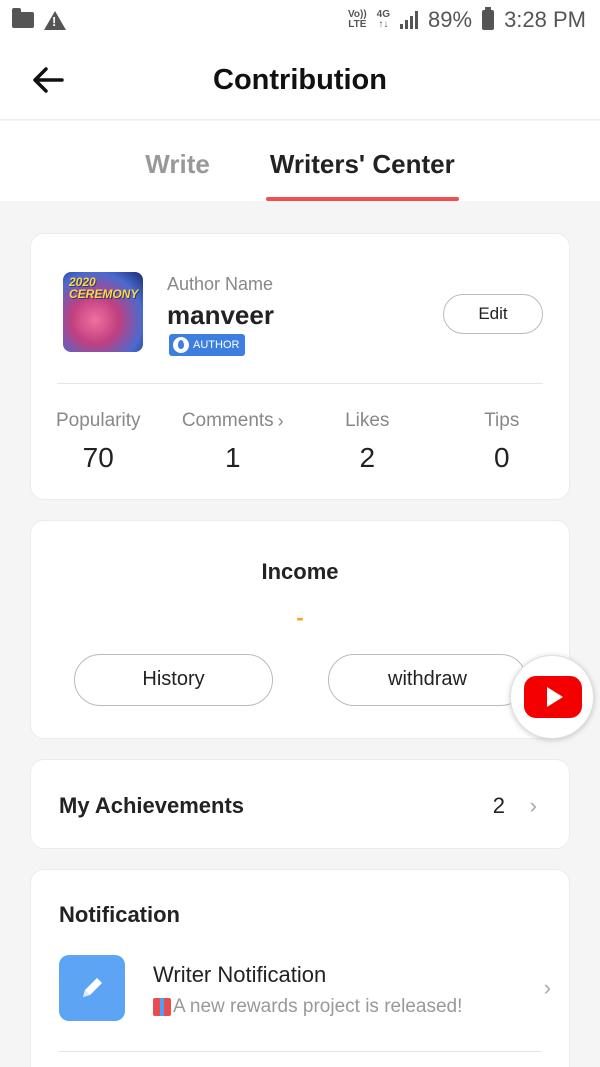 This screenshot has width=600, height=1067. Describe the element at coordinates (104, 288) in the screenshot. I see `avatar-caption: 2020 CEREMONY` at that location.